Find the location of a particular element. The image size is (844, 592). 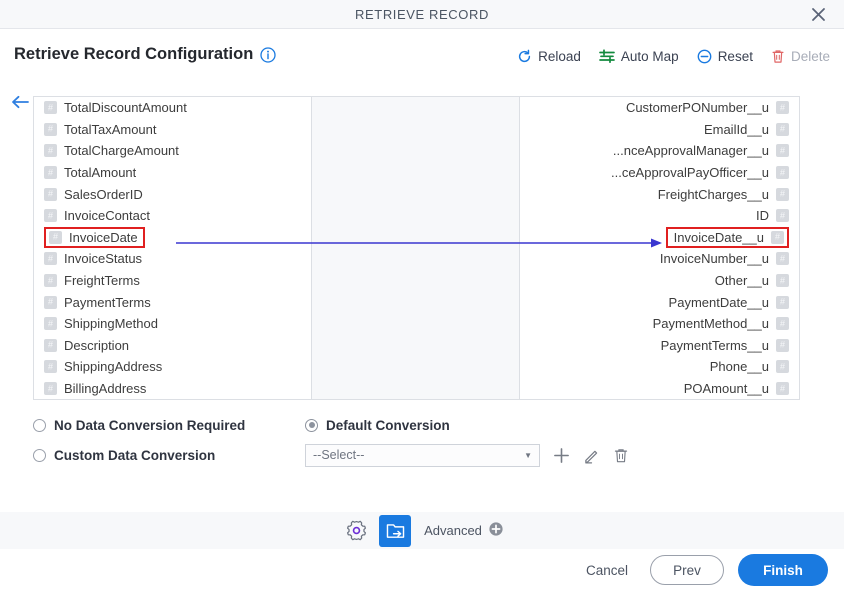

conversion-select-value: --Select-- is located at coordinates (339, 455).